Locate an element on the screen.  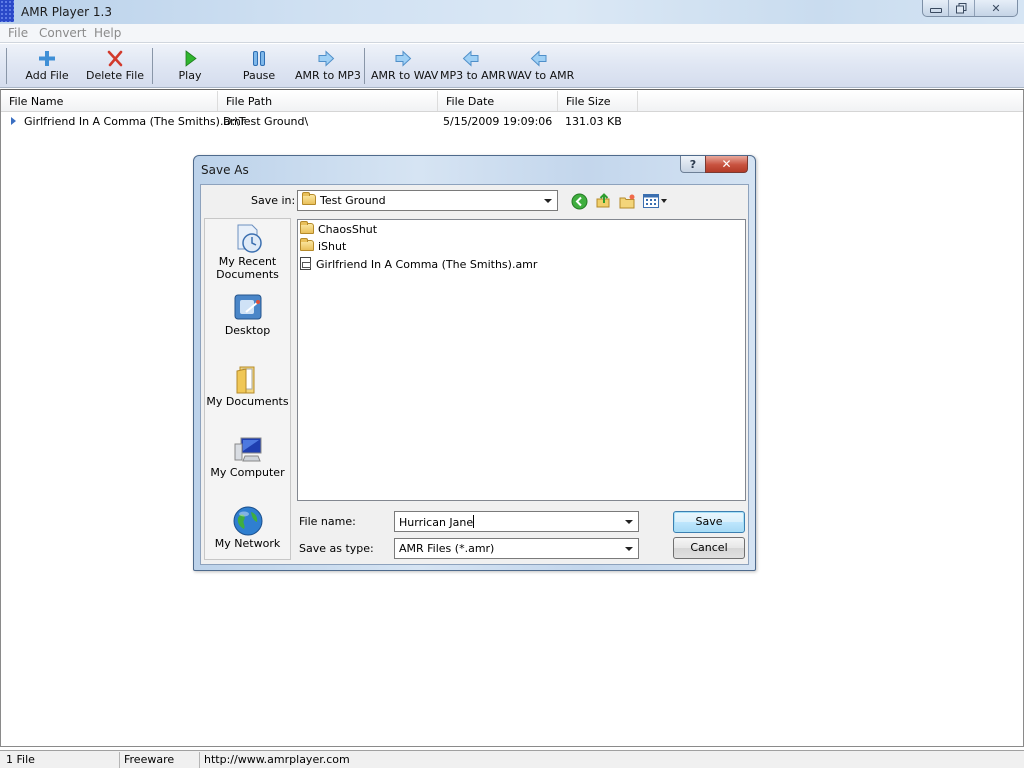
help-button: ? is located at coordinates (693, 164).